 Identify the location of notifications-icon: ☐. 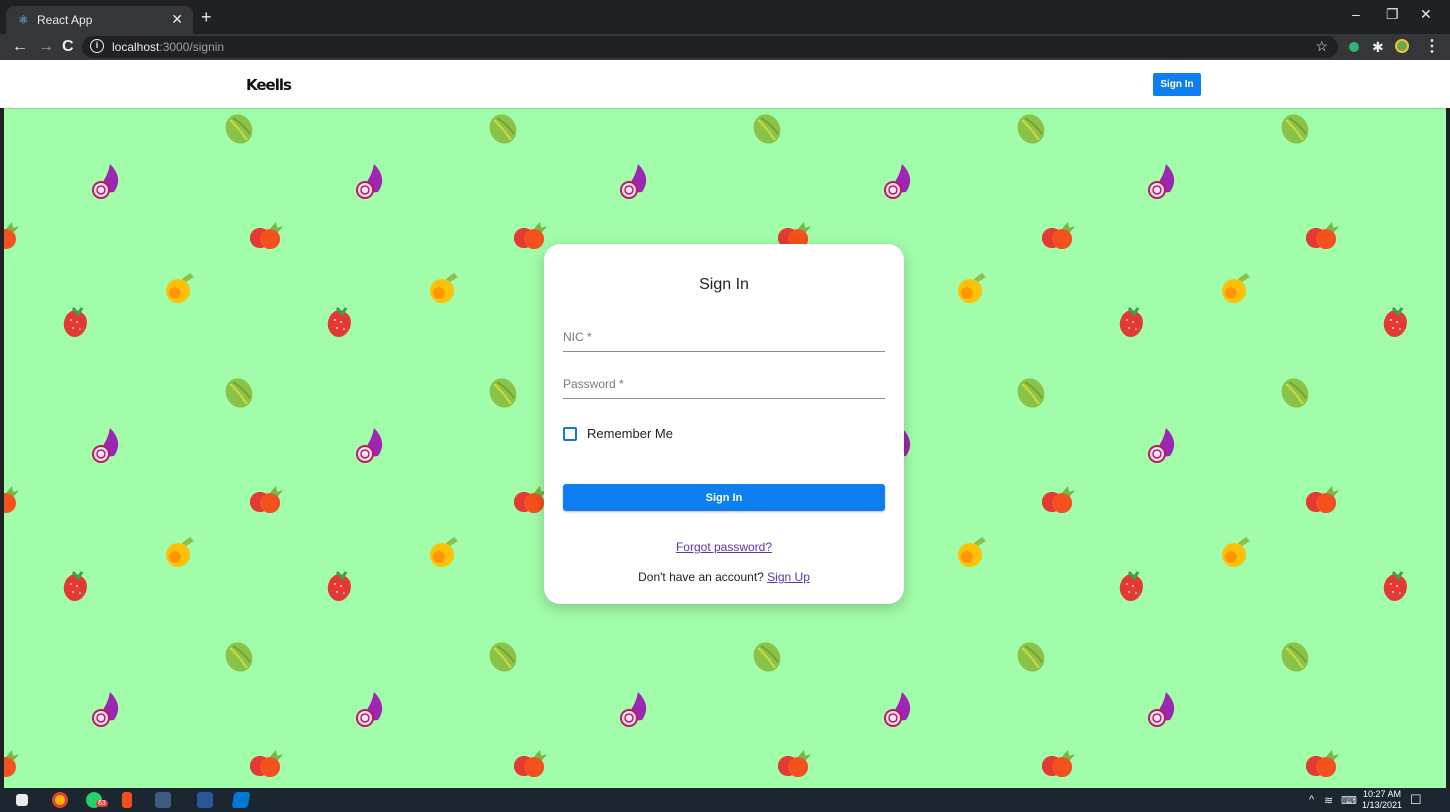
(1416, 800).